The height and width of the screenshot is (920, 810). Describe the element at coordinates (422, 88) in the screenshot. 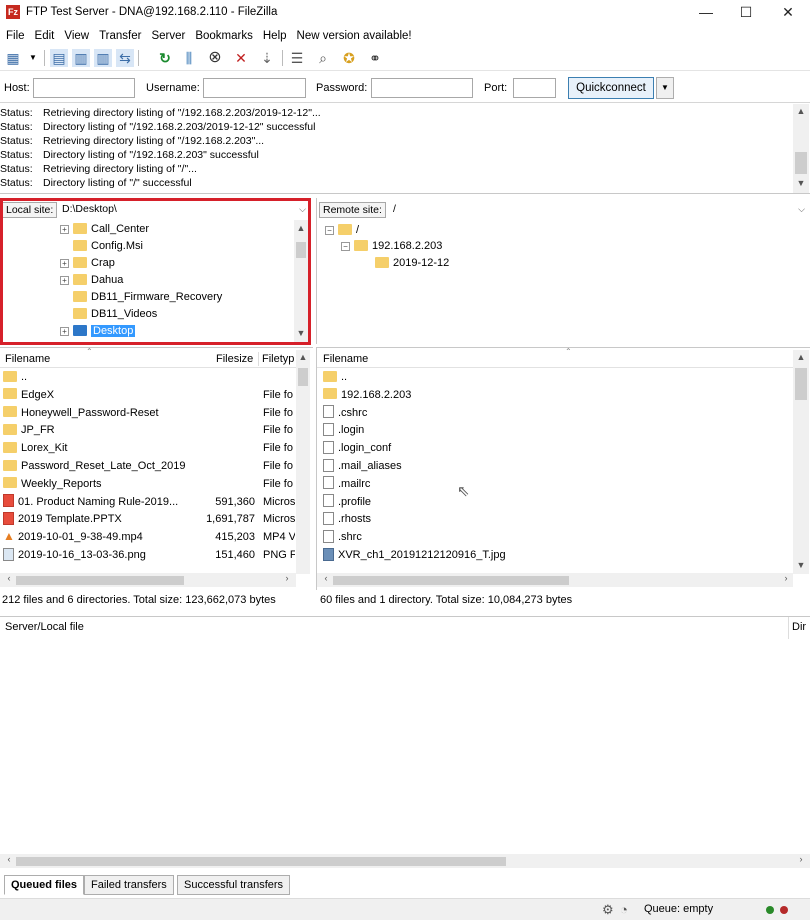

I see `password-input` at that location.